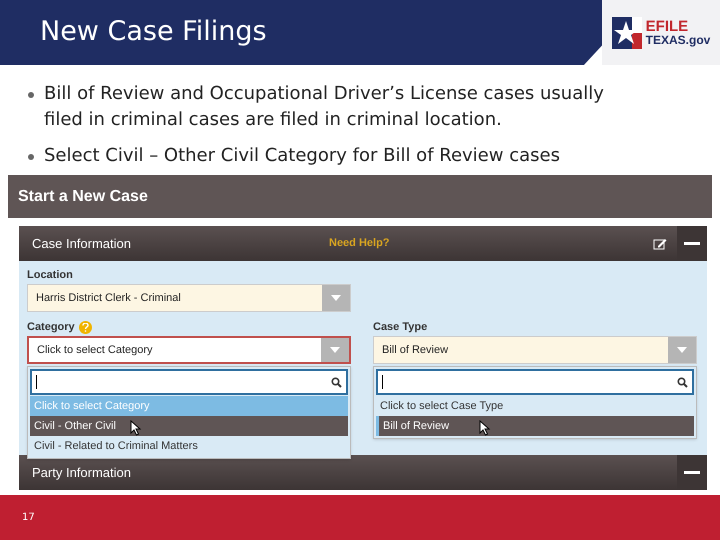 Image resolution: width=720 pixels, height=540 pixels. Describe the element at coordinates (189, 350) in the screenshot. I see `select-field: Click to select Category` at that location.